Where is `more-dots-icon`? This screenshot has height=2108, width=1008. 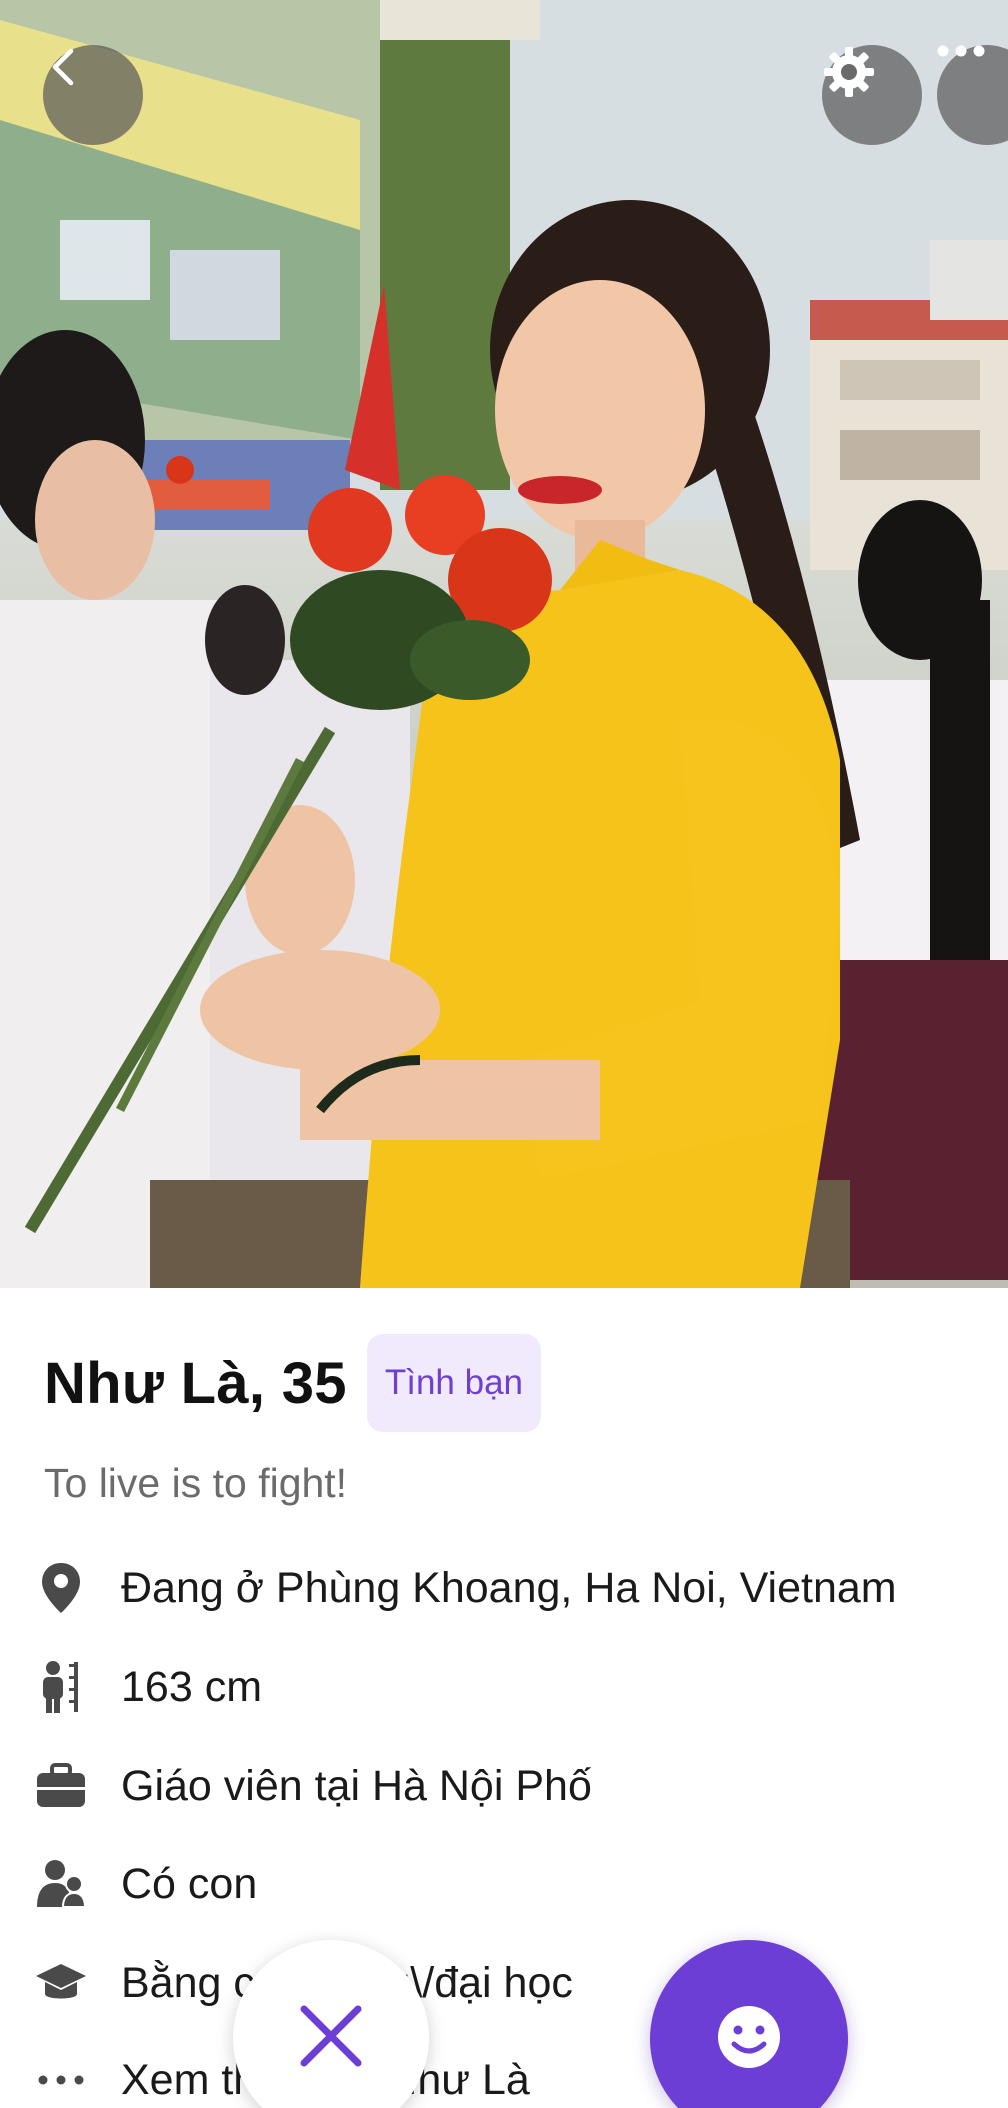 more-dots-icon is located at coordinates (61, 2079).